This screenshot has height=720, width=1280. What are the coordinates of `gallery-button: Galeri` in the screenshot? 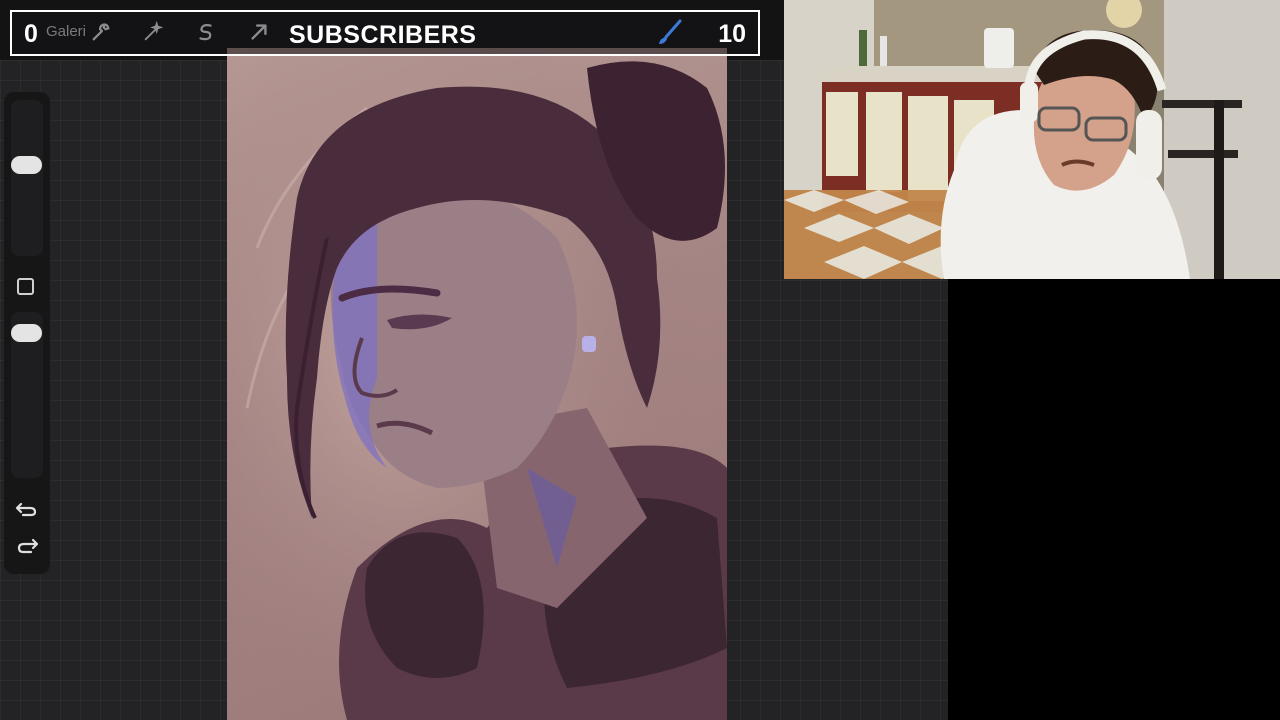 It's located at (66, 31).